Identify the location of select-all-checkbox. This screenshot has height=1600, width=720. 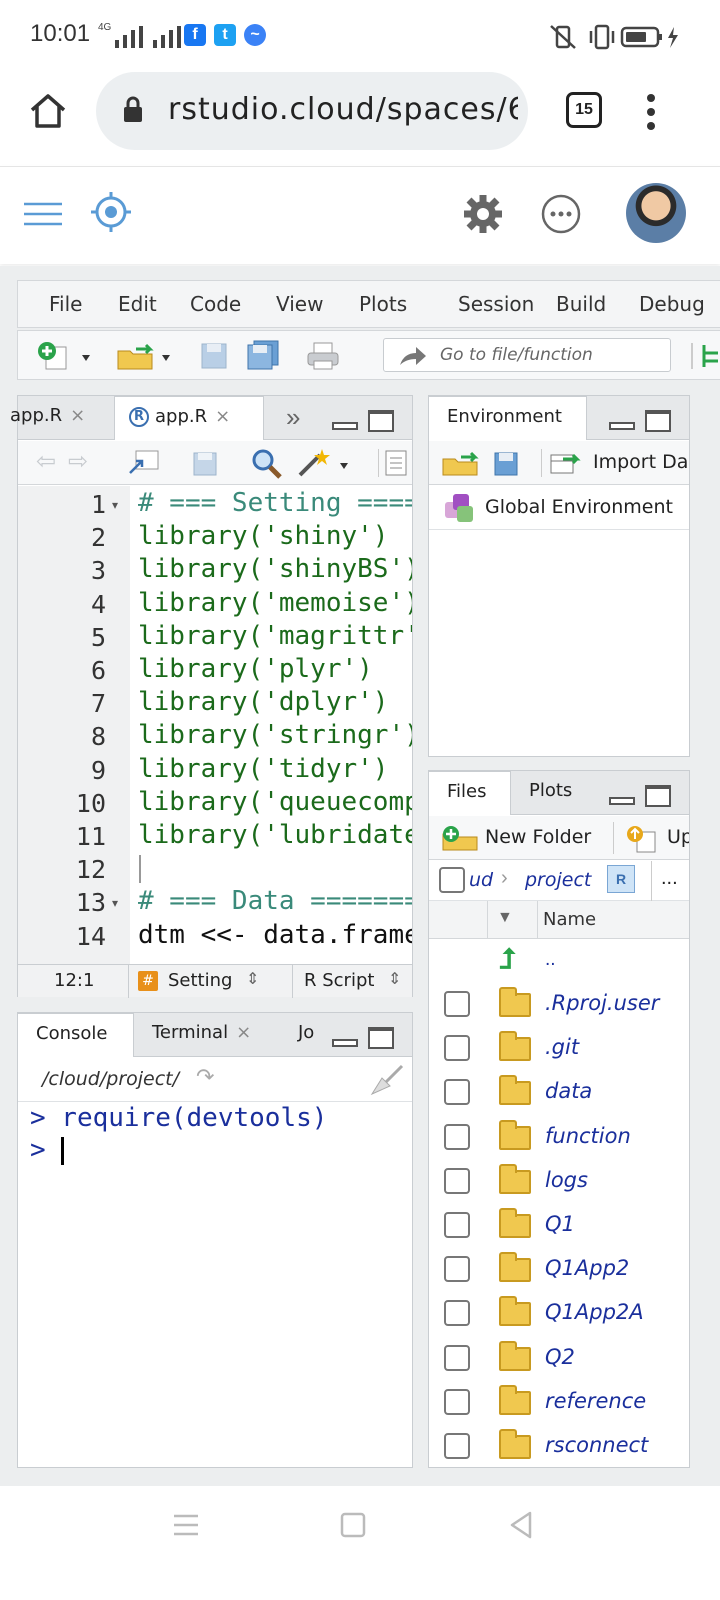
(452, 880).